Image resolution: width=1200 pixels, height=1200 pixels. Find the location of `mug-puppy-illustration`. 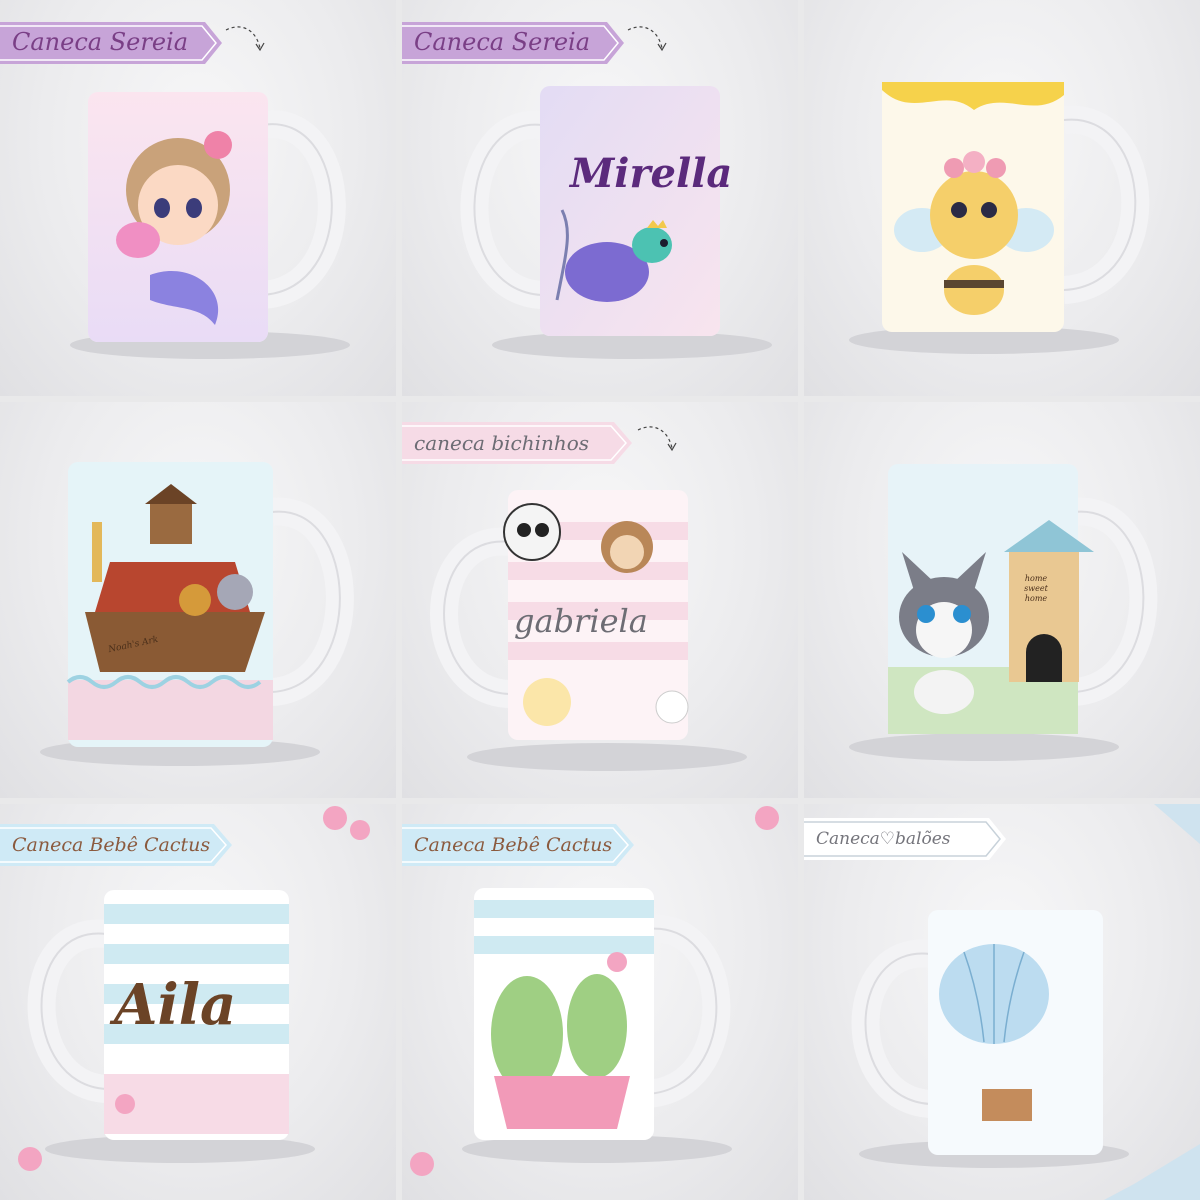

mug-puppy-illustration is located at coordinates (1003, 612).